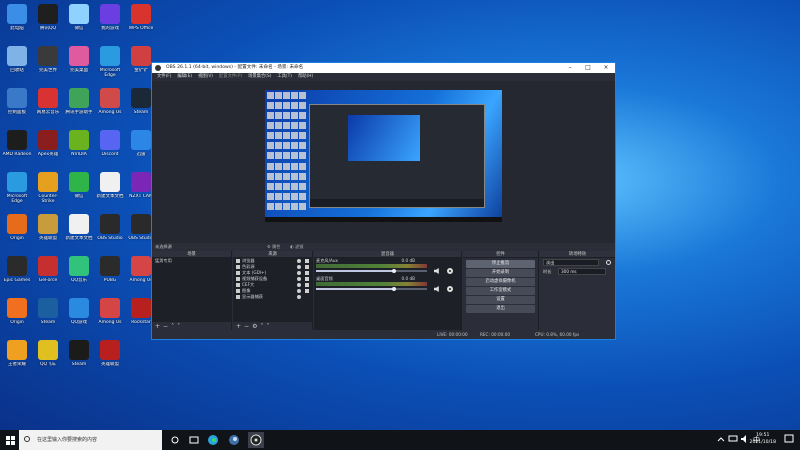 The width and height of the screenshot is (800, 450). What do you see at coordinates (184, 77) in the screenshot?
I see `menu-edit: 编辑(E)` at bounding box center [184, 77].